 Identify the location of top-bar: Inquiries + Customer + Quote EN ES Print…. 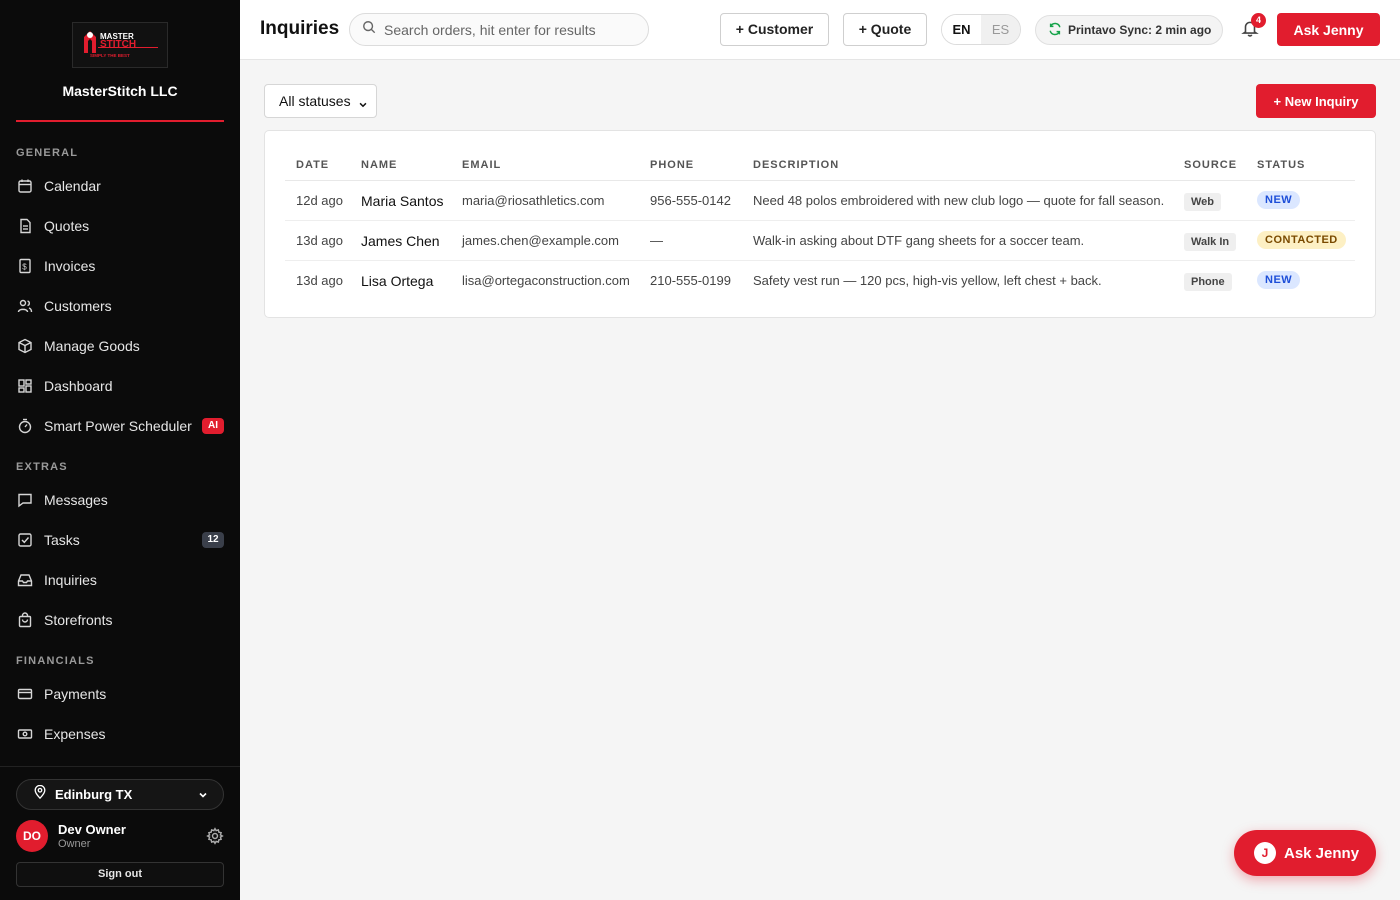
(820, 30).